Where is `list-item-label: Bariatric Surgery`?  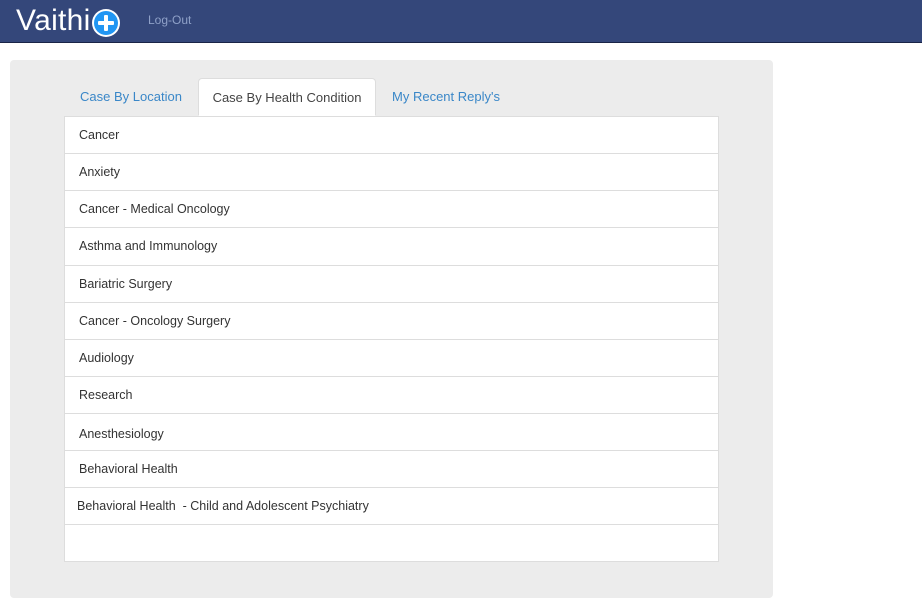 list-item-label: Bariatric Surgery is located at coordinates (126, 284).